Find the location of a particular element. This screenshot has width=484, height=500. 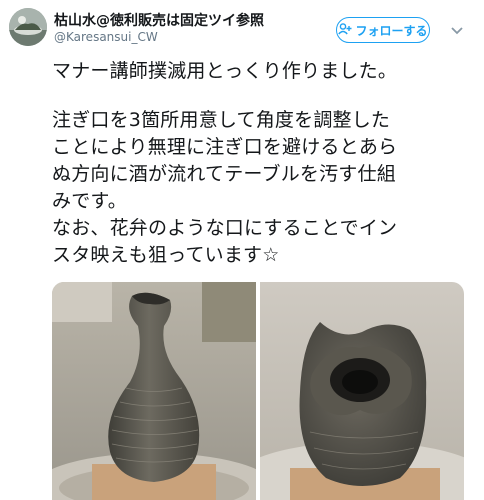

tweet-text-line: マナー講師撲滅用とっくり作りました。 is located at coordinates (225, 71).